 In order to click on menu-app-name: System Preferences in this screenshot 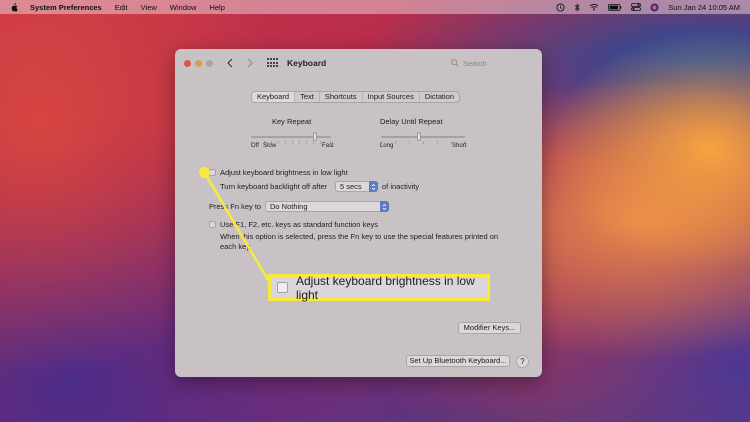, I will do `click(66, 7)`.